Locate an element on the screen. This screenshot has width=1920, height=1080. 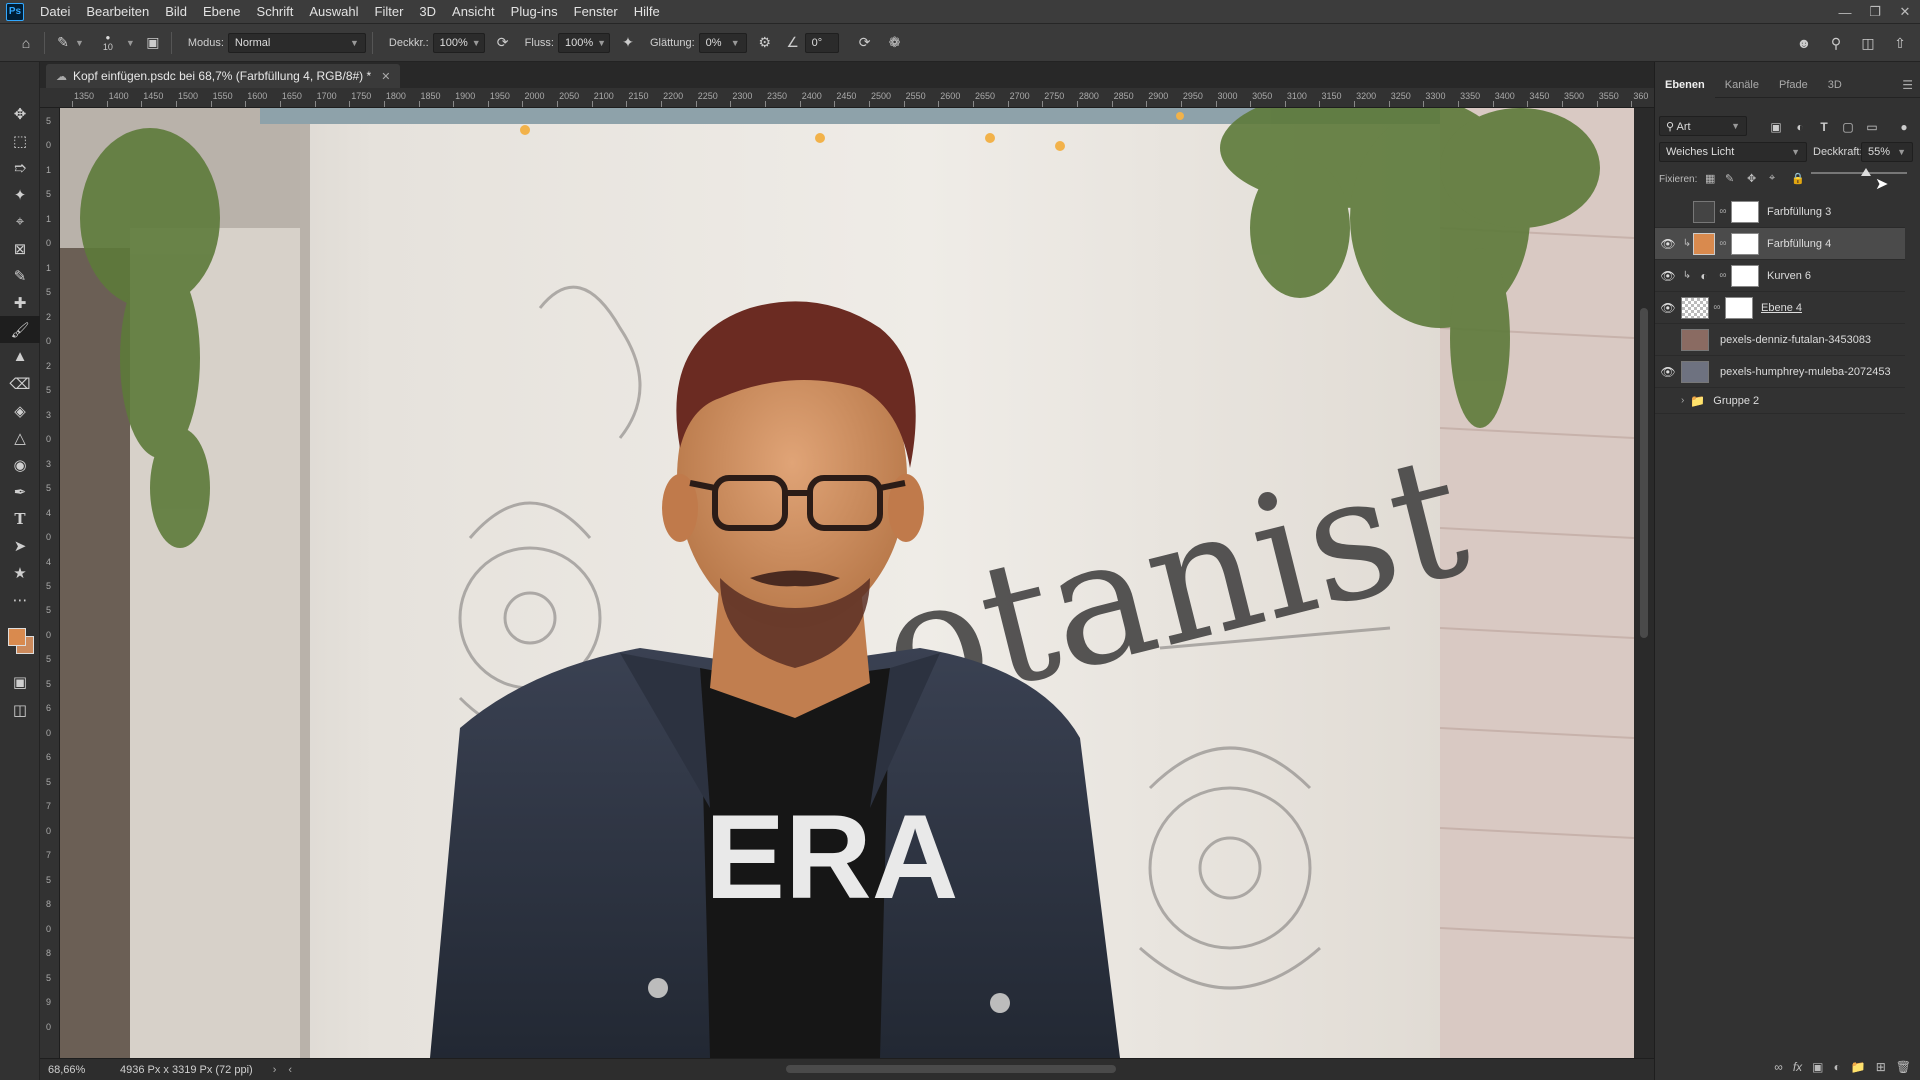
move-tool-icon: ✥ is located at coordinates (20, 113).